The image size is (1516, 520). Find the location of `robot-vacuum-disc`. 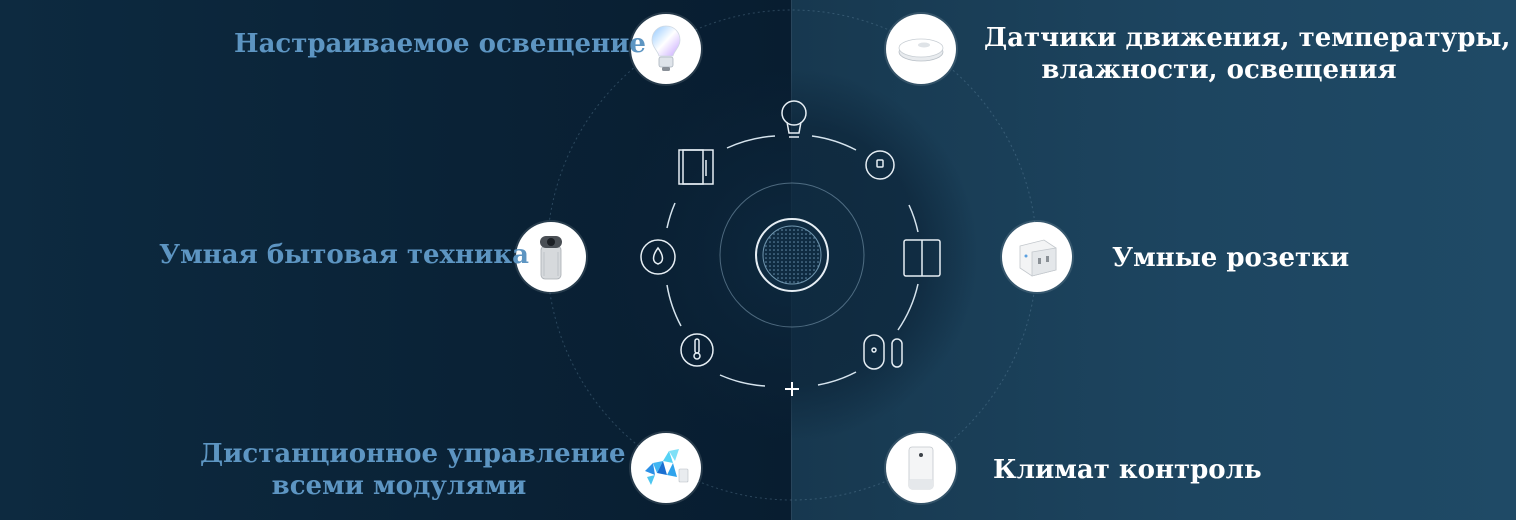

robot-vacuum-disc is located at coordinates (921, 49).